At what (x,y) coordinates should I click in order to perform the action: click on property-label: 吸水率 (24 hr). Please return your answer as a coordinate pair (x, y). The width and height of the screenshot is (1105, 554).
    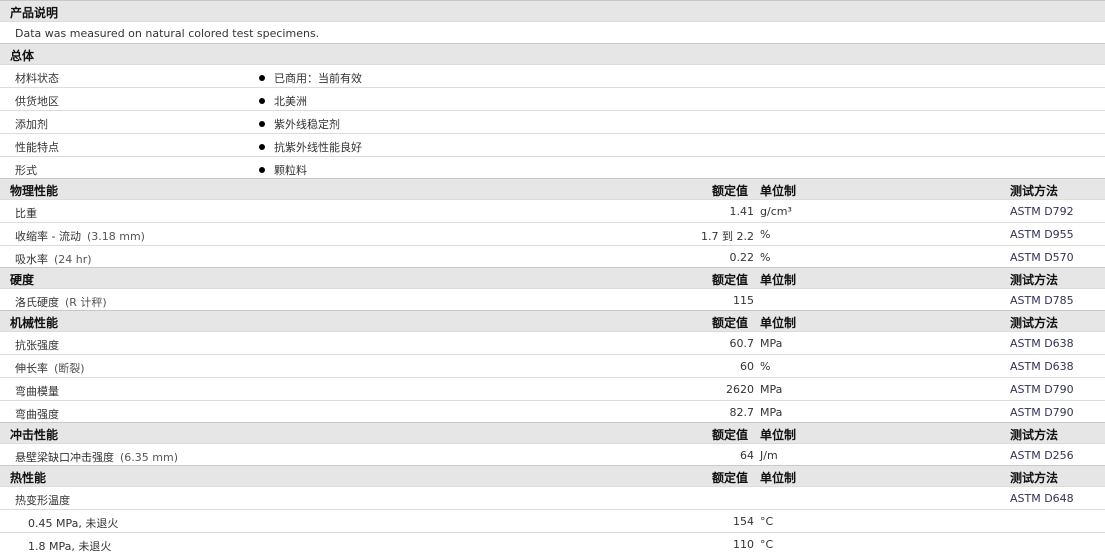
    Looking at the image, I should click on (53, 259).